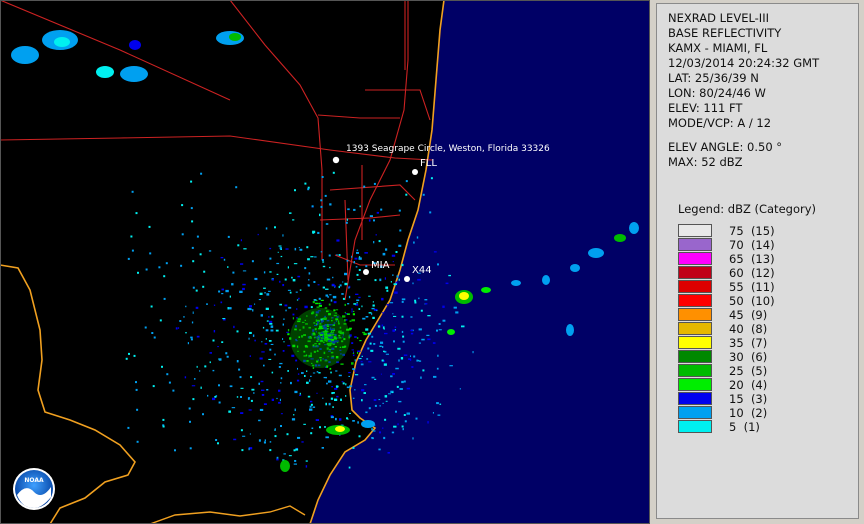 This screenshot has width=864, height=524. I want to click on legend-label: 5 (1), so click(744, 427).